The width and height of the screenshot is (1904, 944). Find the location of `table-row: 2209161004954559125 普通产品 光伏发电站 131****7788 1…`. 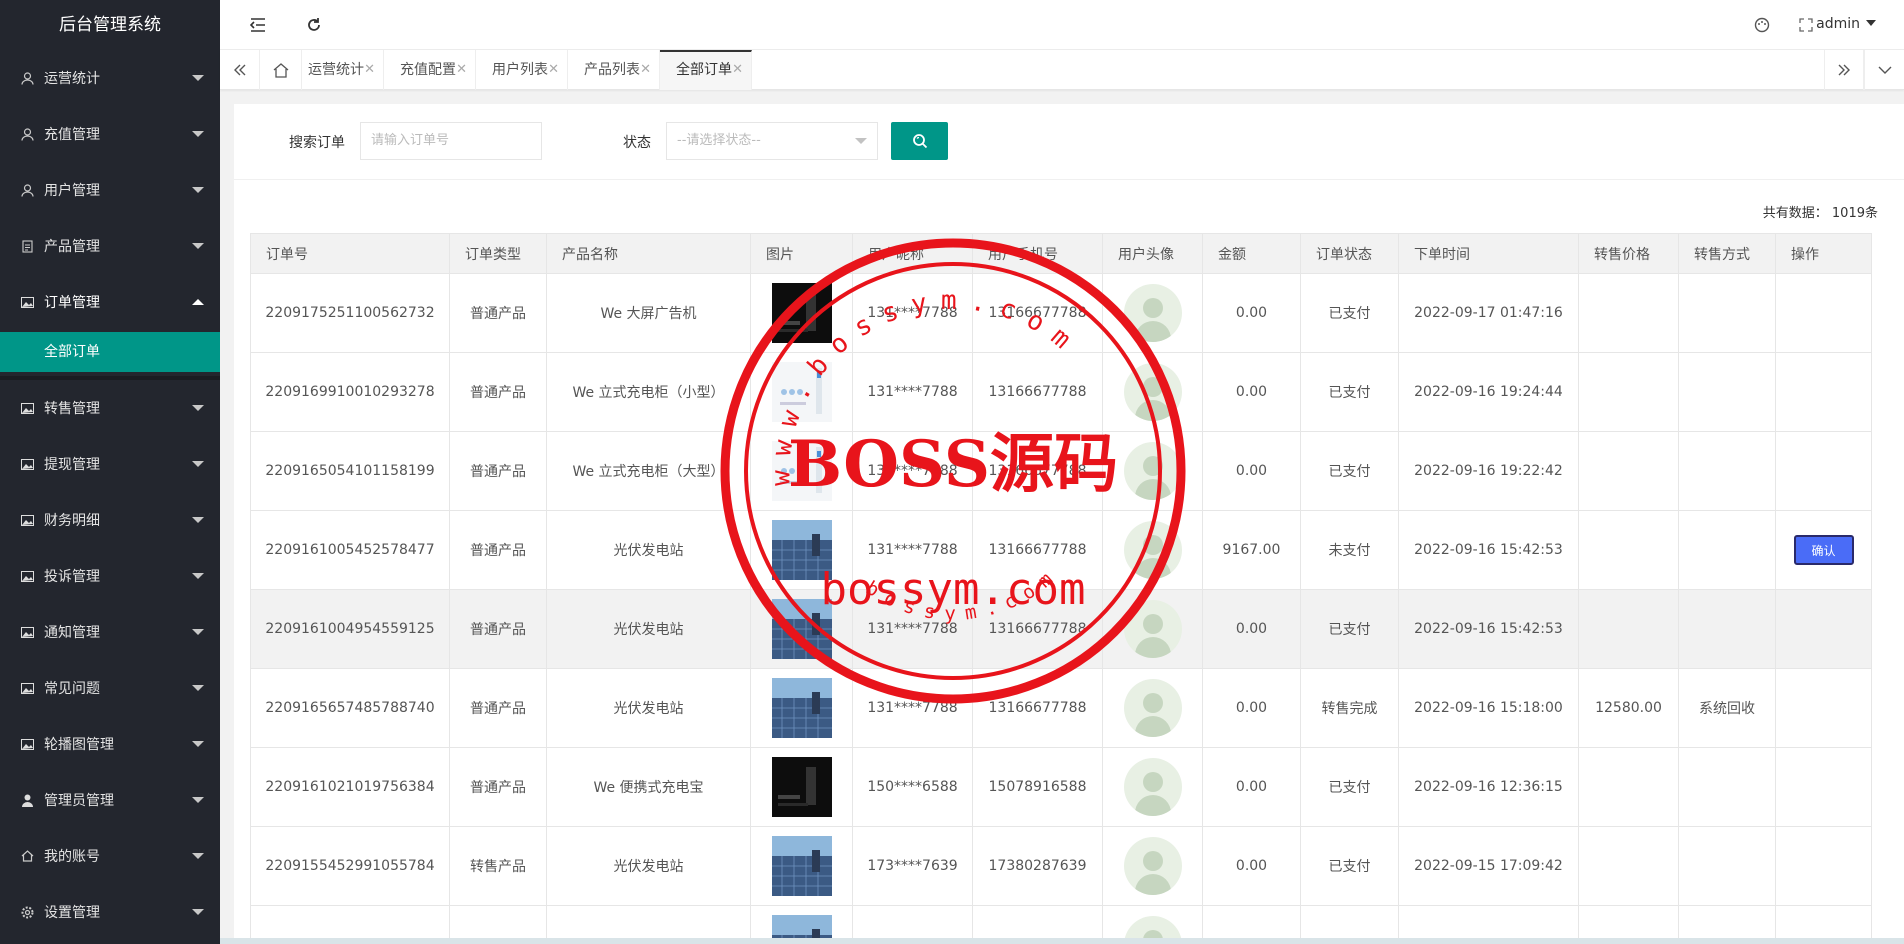

table-row: 2209161004954559125 普通产品 光伏发电站 131****7788 1… is located at coordinates (1061, 629).